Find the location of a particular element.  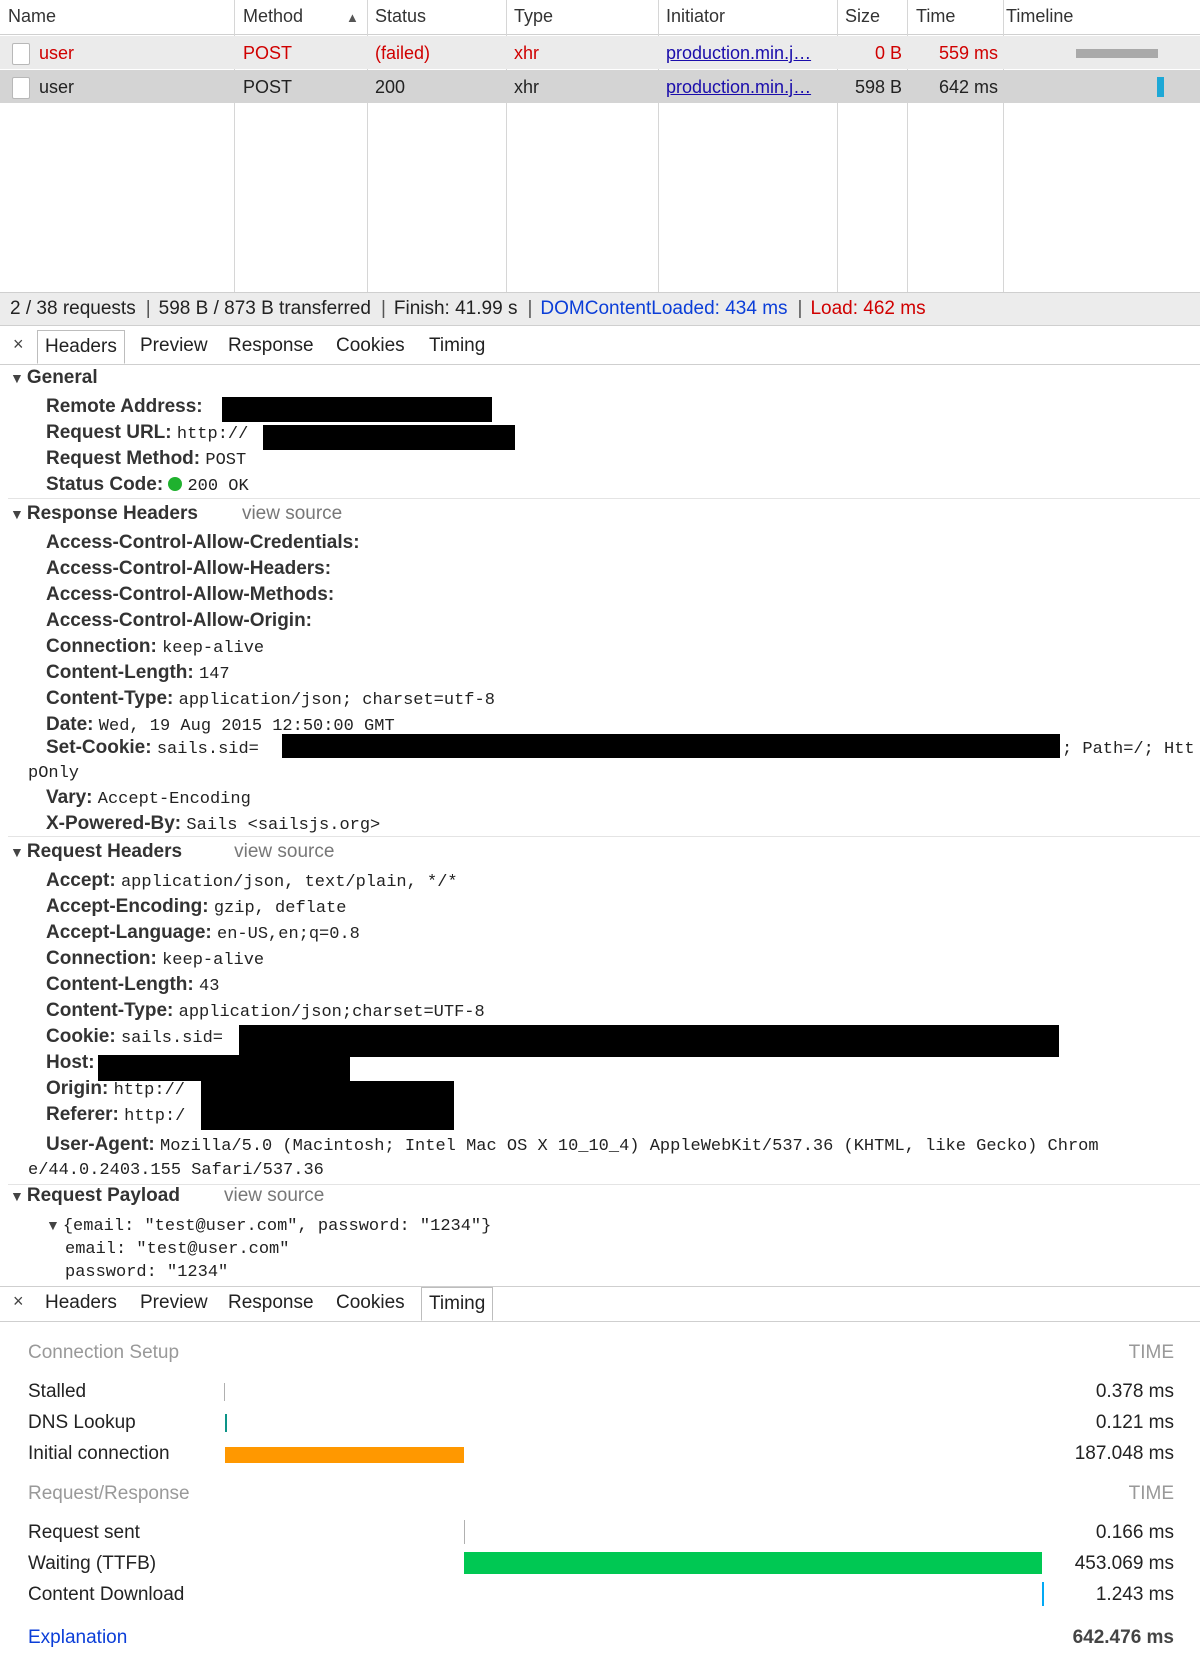

header-set-cookie: Set-Cookie: sails.sid= is located at coordinates (152, 748).